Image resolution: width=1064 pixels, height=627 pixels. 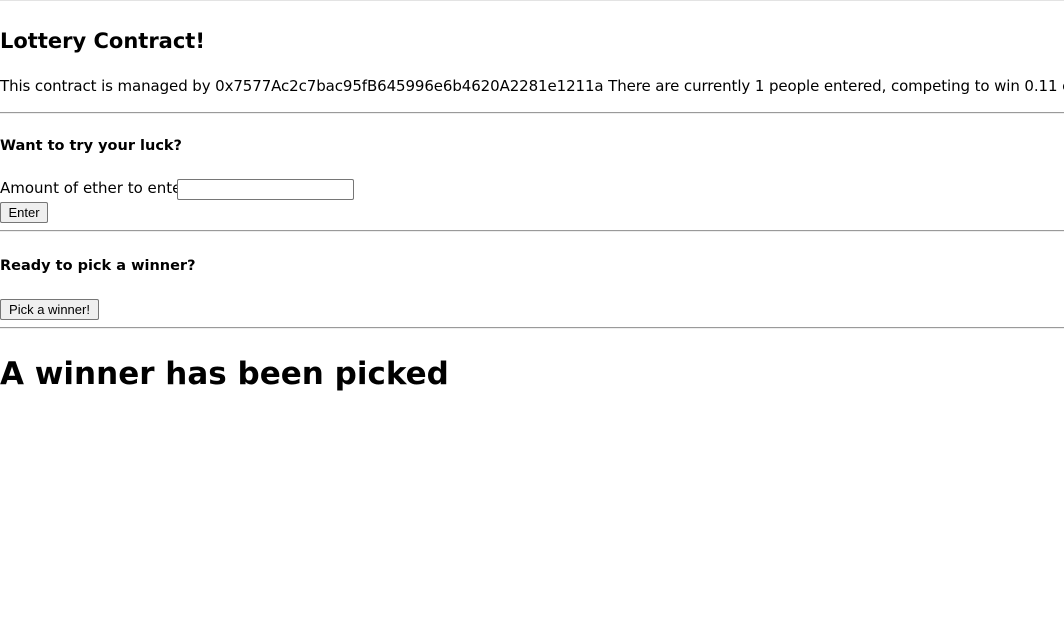 What do you see at coordinates (24, 212) in the screenshot?
I see `enter-button: Enter` at bounding box center [24, 212].